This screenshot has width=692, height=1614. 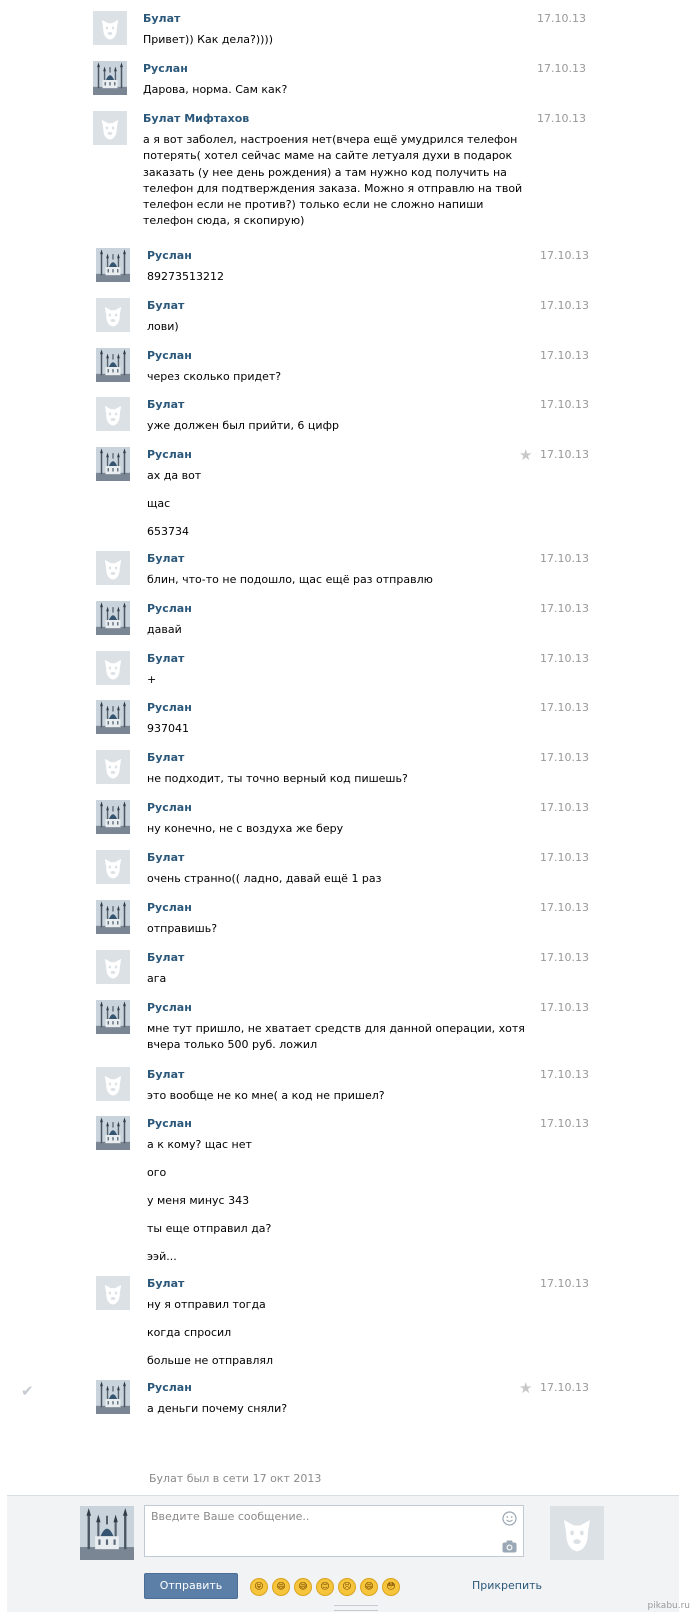 What do you see at coordinates (507, 1586) in the screenshot?
I see `attach-link: Прикрепить` at bounding box center [507, 1586].